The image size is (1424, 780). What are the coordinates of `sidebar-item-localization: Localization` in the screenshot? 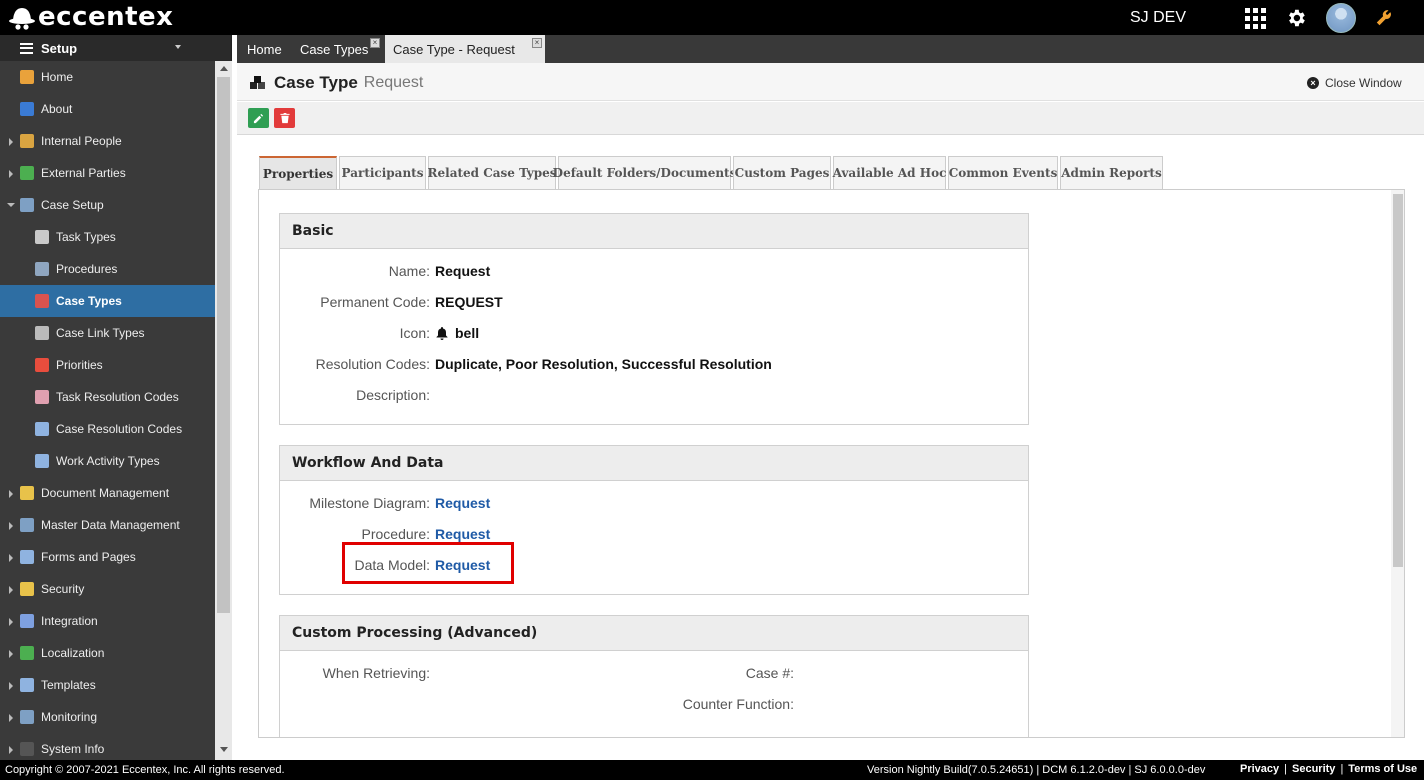 It's located at (107, 653).